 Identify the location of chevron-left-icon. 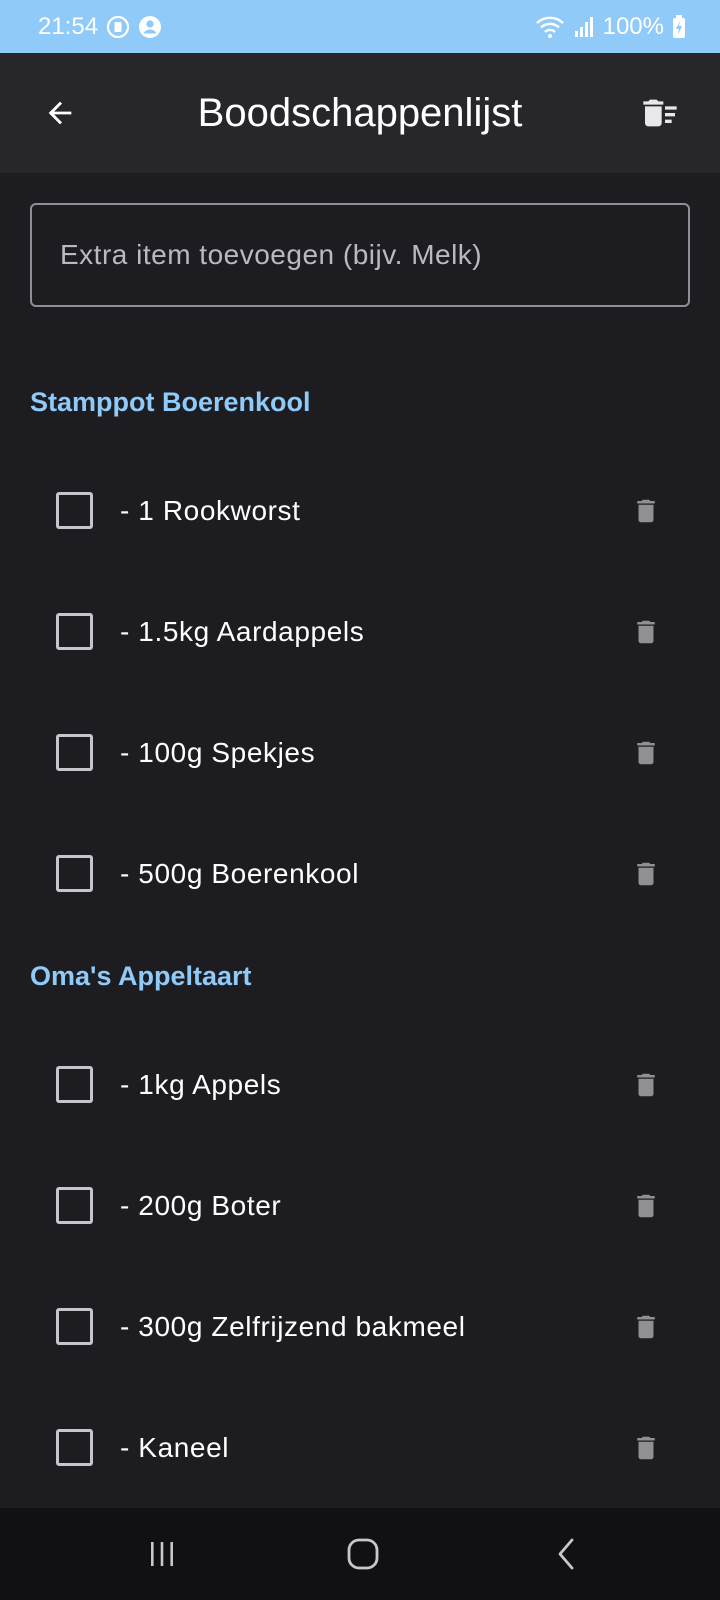
(566, 1554).